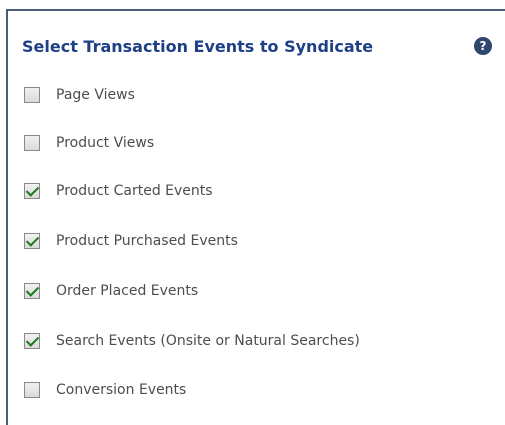  What do you see at coordinates (95, 95) in the screenshot?
I see `option-label: Page Views` at bounding box center [95, 95].